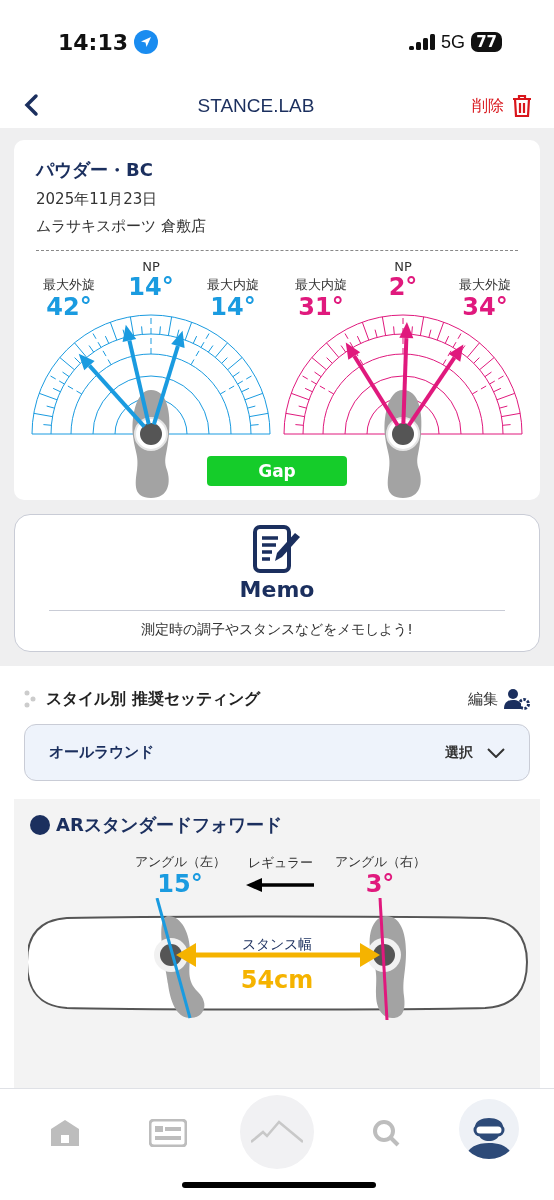 Image resolution: width=554 pixels, height=1200 pixels. What do you see at coordinates (485, 307) in the screenshot?
I see `reading-value: 34°` at bounding box center [485, 307].